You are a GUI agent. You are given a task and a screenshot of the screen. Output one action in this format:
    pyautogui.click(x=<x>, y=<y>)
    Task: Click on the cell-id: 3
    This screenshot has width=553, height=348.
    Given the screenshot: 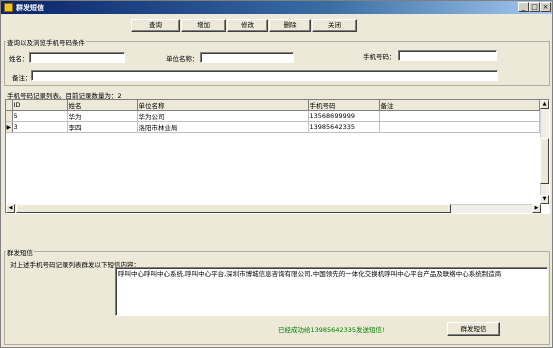 What is the action you would take?
    pyautogui.click(x=40, y=127)
    